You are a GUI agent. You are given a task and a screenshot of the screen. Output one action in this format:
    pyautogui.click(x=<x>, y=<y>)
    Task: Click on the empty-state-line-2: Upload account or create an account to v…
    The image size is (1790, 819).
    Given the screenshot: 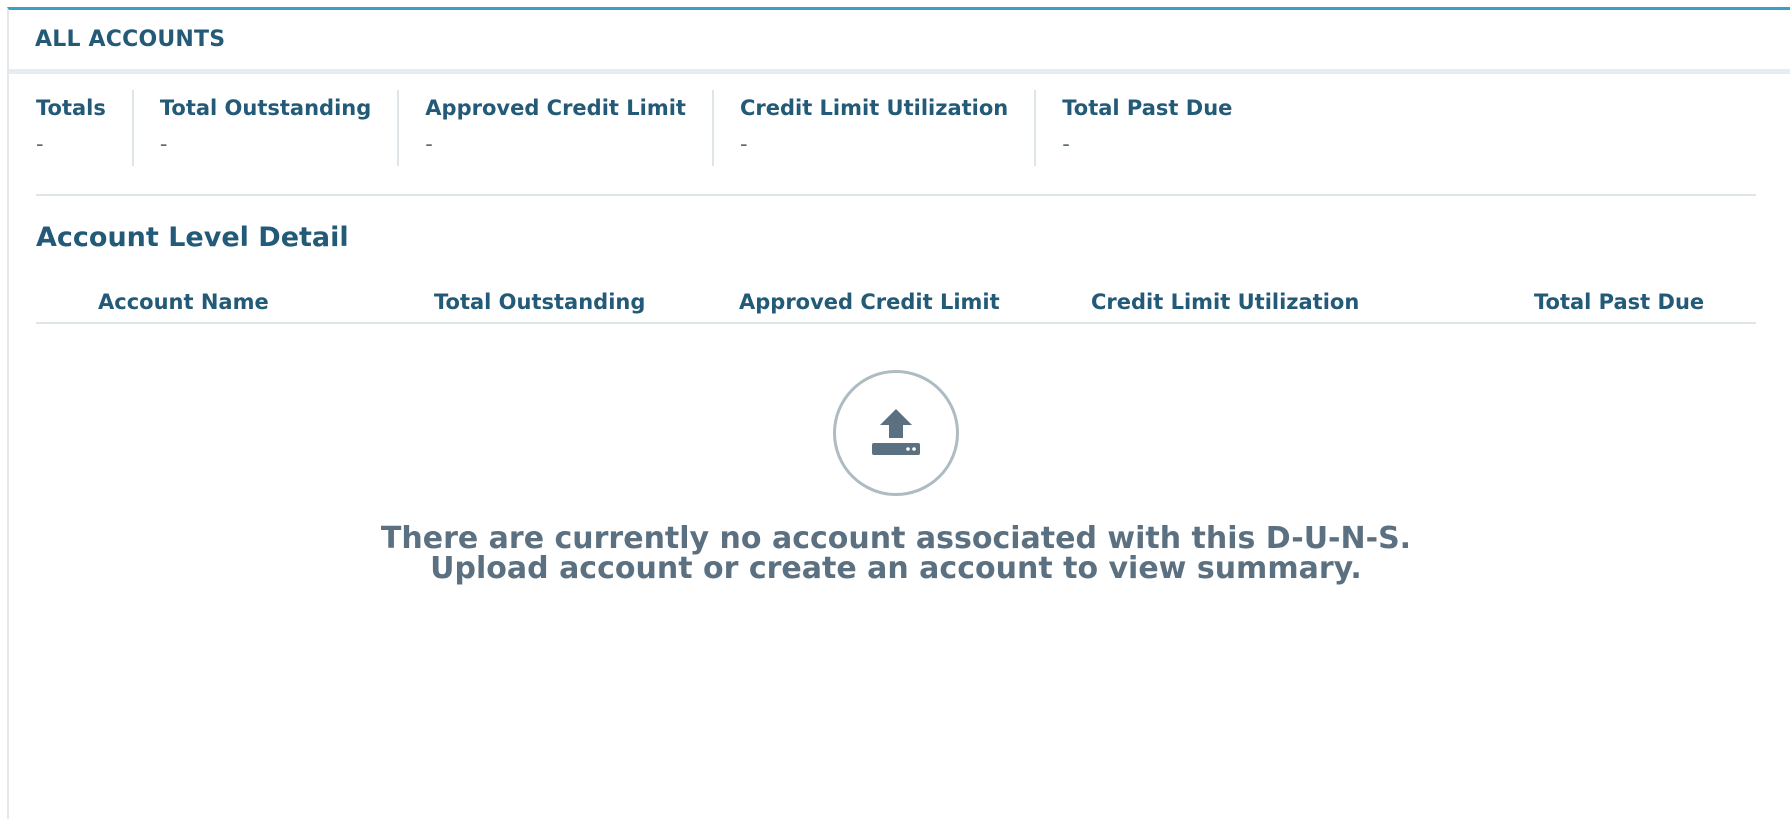 What is the action you would take?
    pyautogui.click(x=896, y=568)
    